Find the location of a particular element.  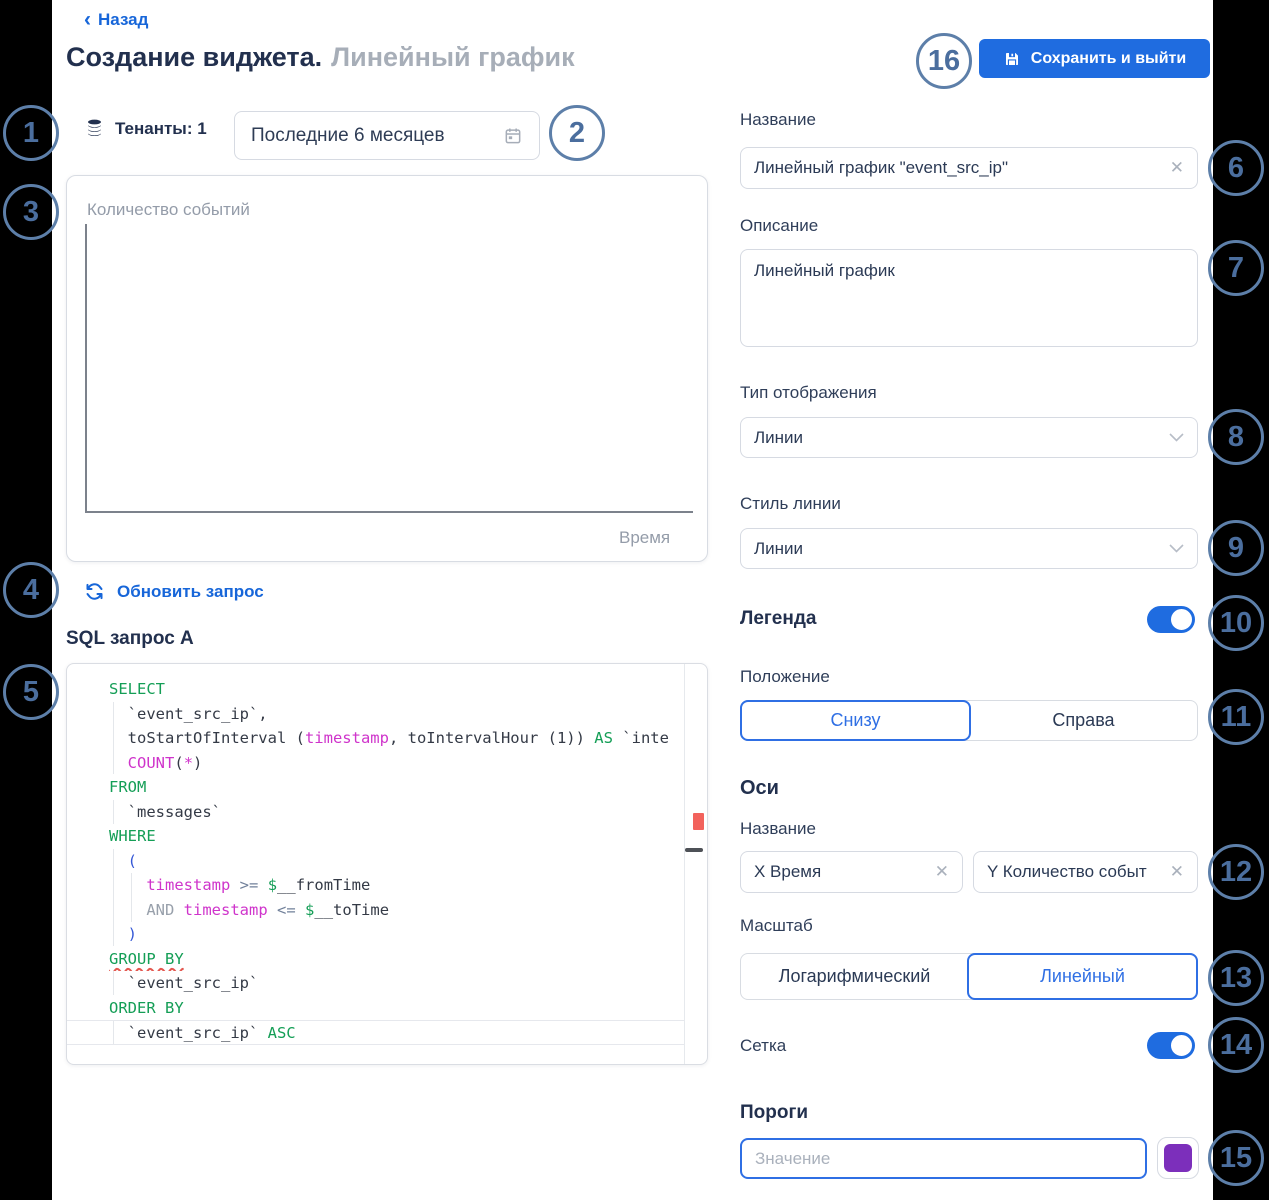

name-input: Линейный график "event_src_ip" ✕ is located at coordinates (969, 168).